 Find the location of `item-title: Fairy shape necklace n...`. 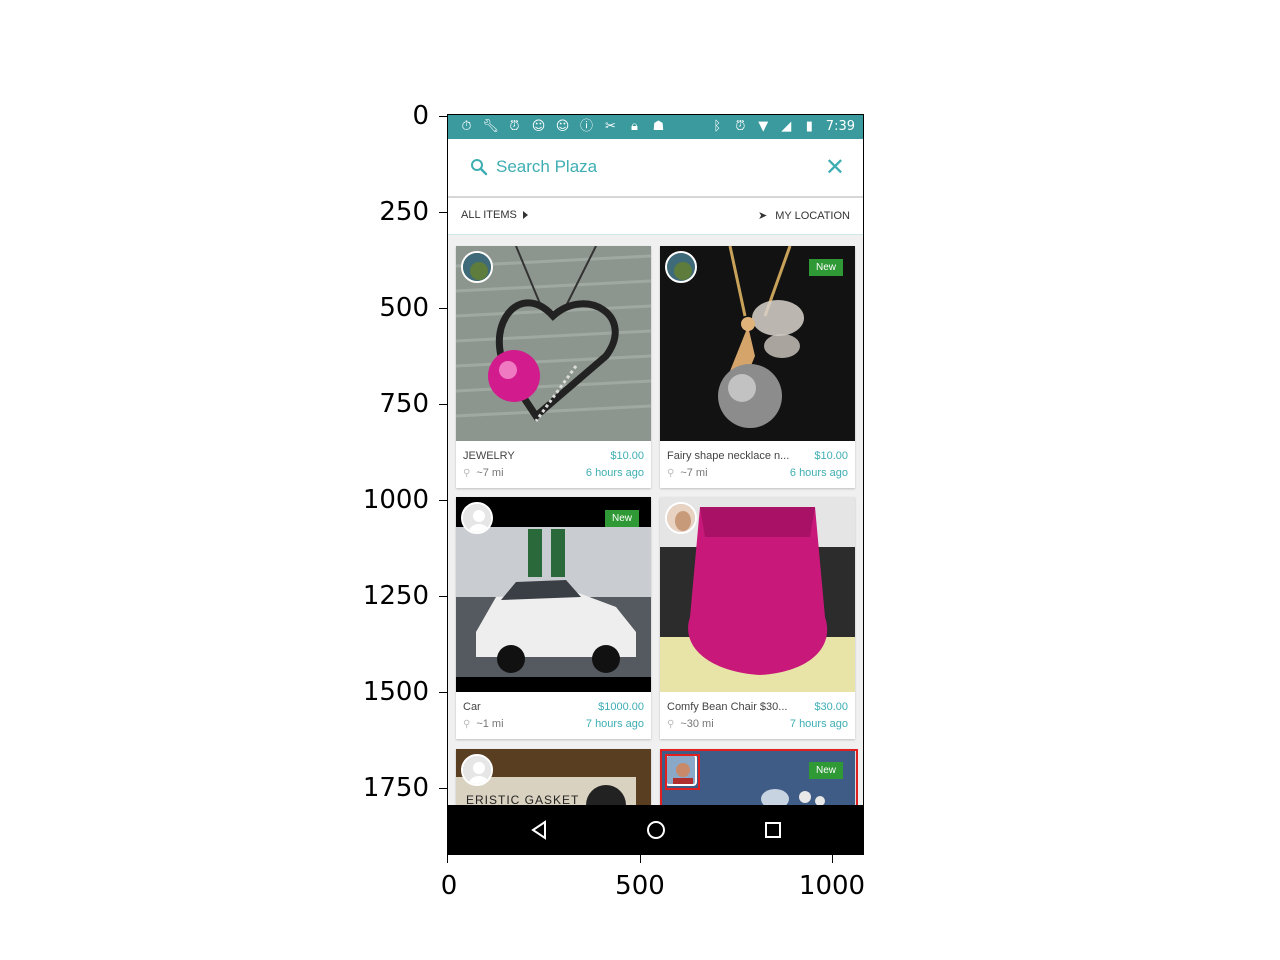

item-title: Fairy shape necklace n... is located at coordinates (728, 456).